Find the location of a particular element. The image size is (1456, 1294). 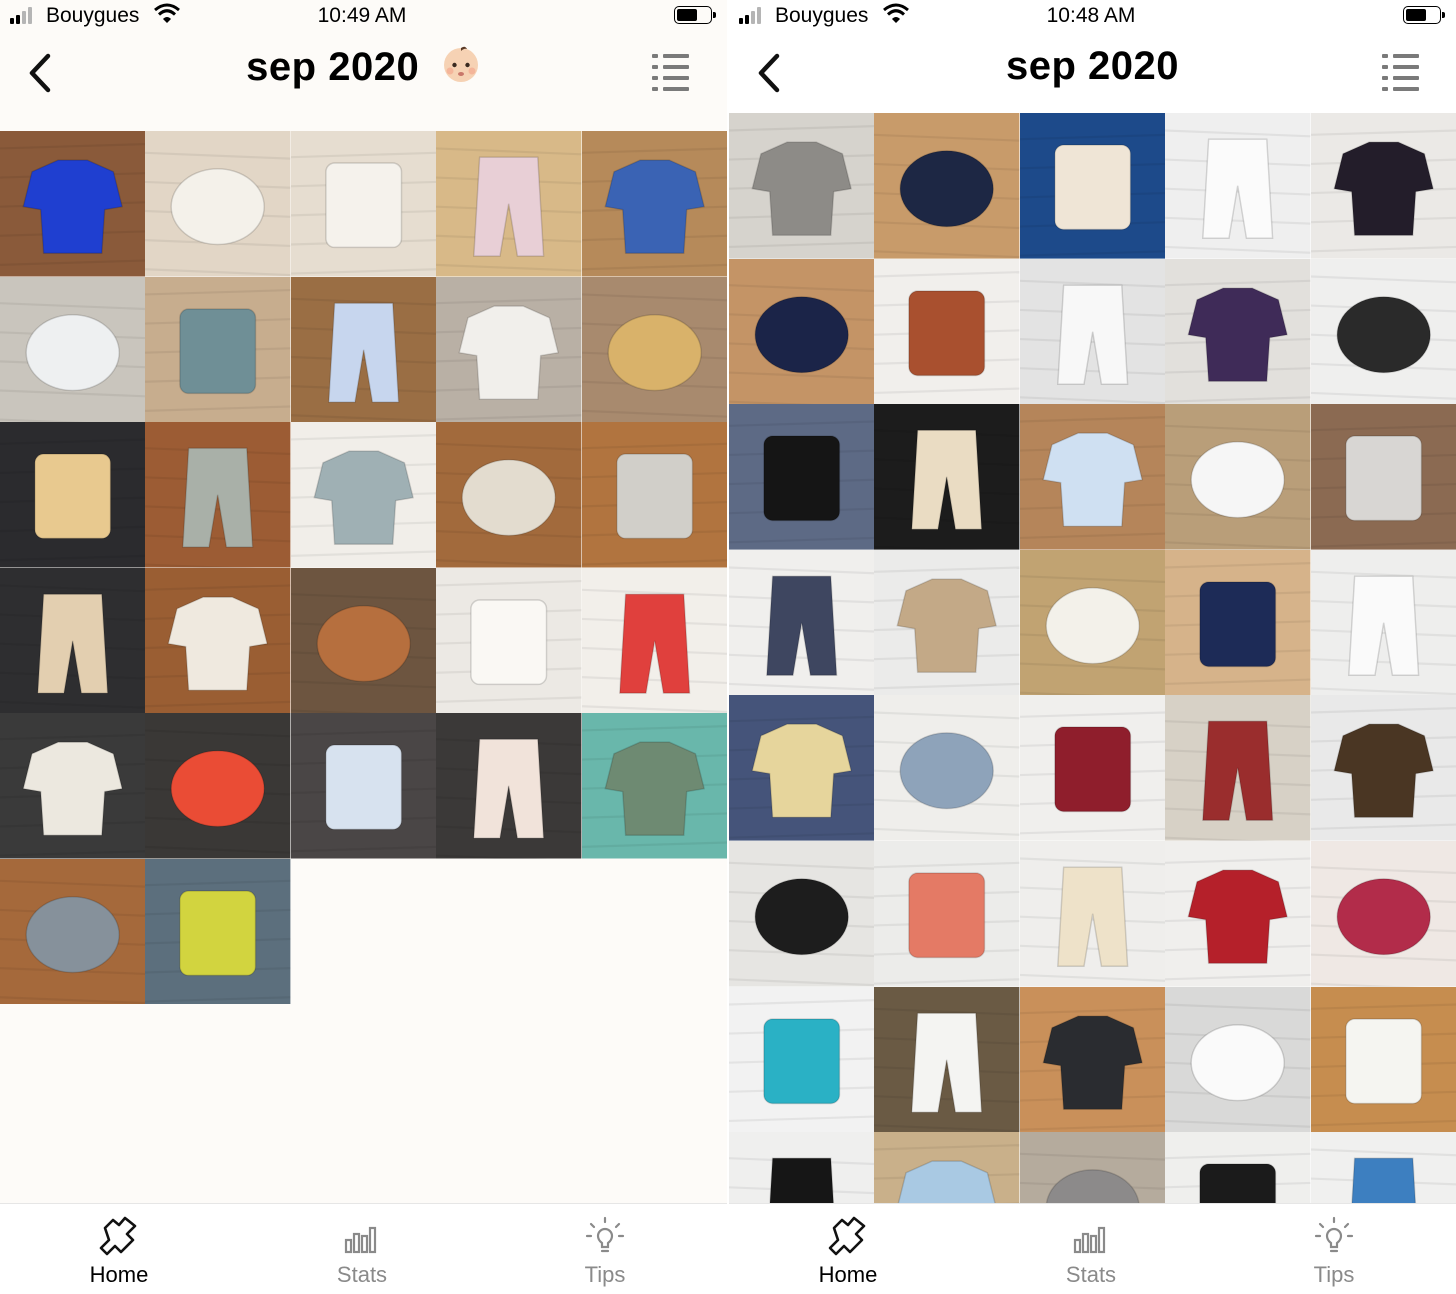

item-thumbnail-slip-dress is located at coordinates (802, 622).